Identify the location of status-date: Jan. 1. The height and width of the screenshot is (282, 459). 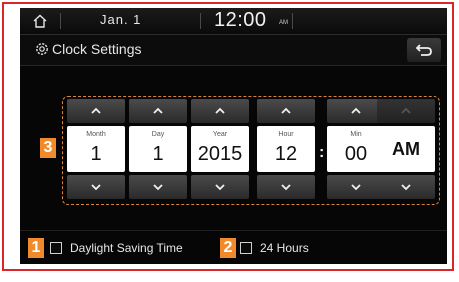
(121, 19).